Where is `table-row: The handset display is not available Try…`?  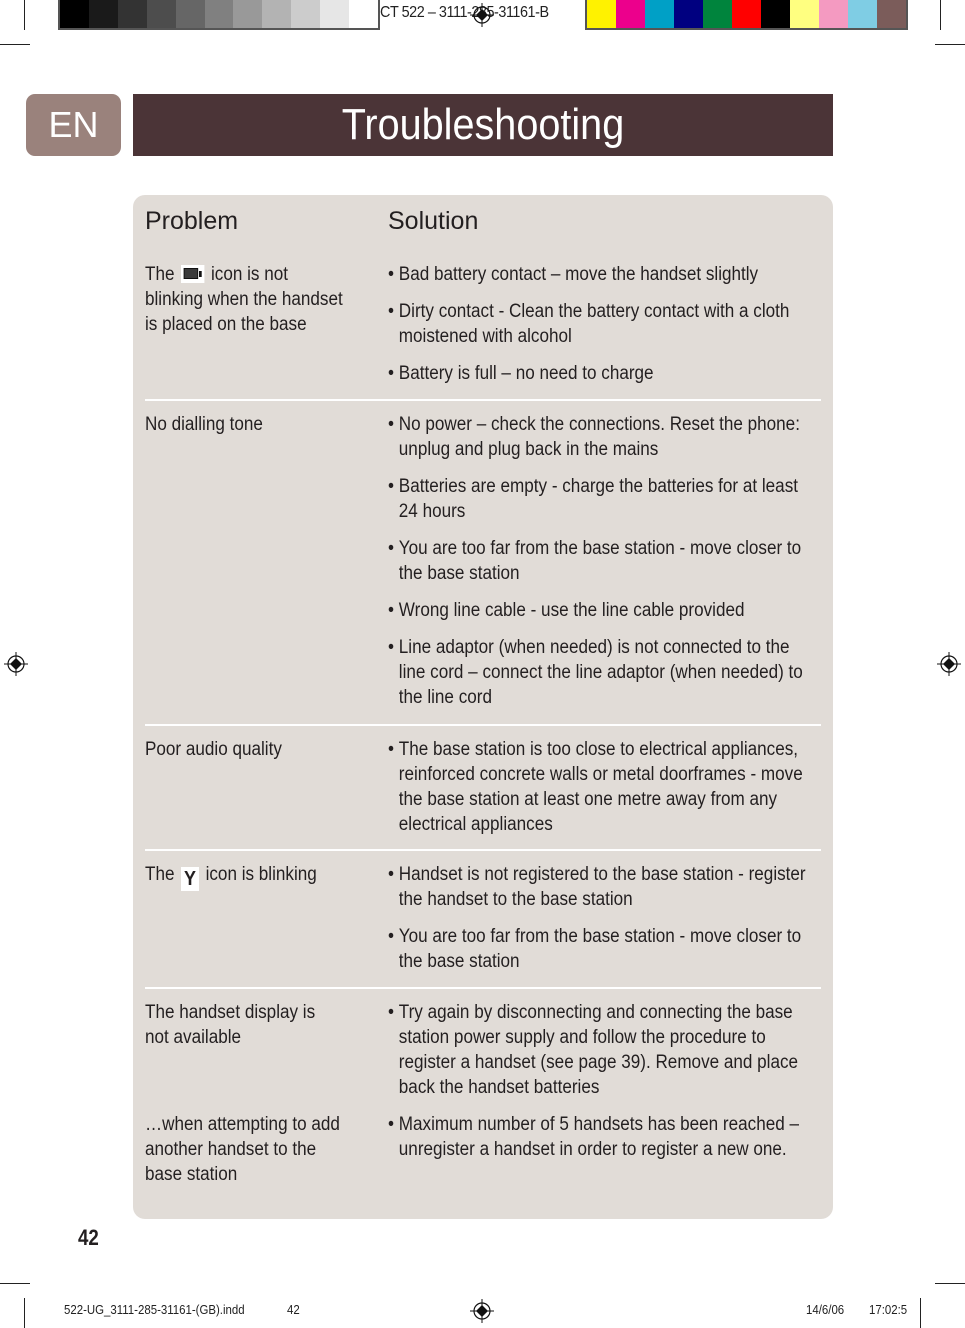 table-row: The handset display is not available Try… is located at coordinates (483, 1055).